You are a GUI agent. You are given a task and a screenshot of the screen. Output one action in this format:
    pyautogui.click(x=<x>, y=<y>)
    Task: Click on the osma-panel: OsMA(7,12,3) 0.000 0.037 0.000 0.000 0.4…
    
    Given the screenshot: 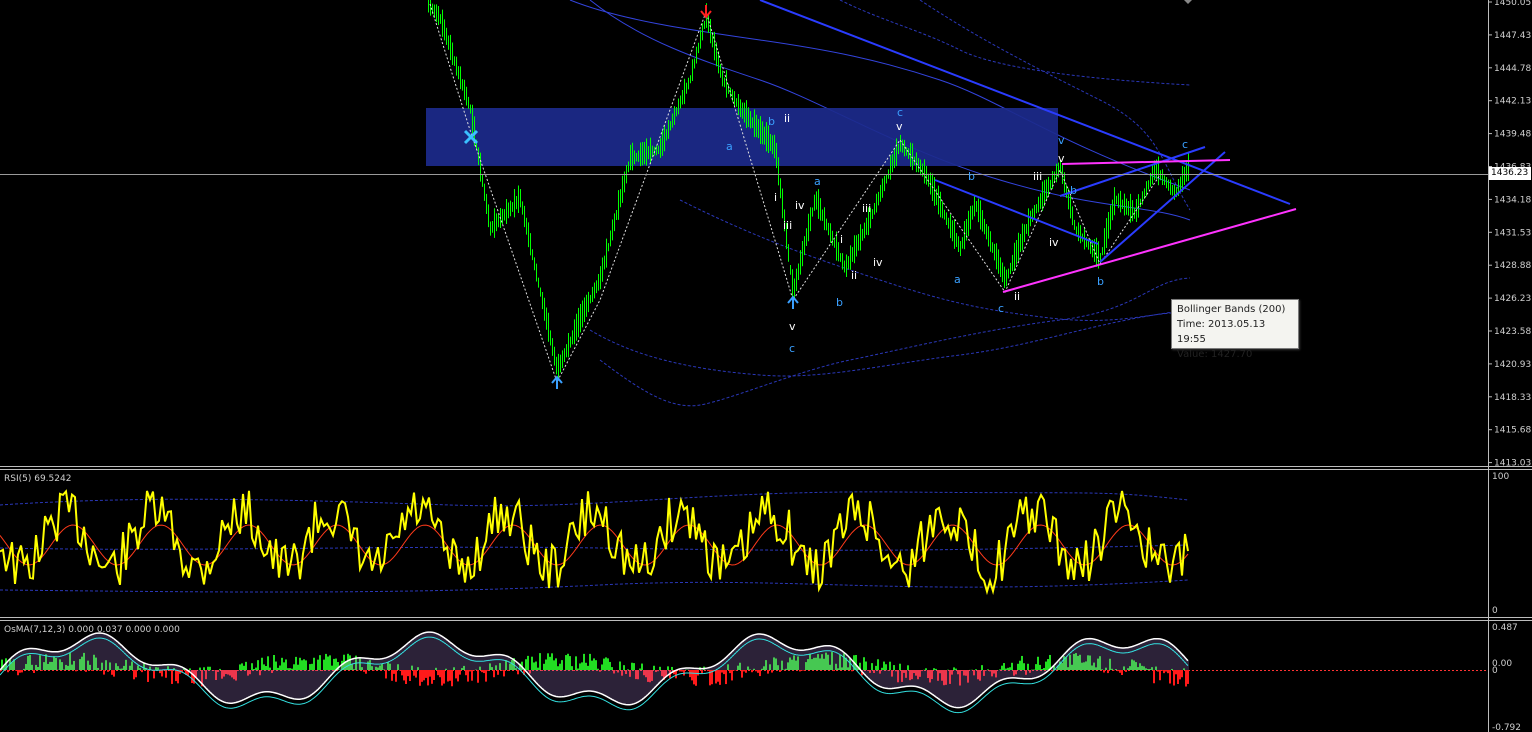 What is the action you would take?
    pyautogui.click(x=760, y=677)
    